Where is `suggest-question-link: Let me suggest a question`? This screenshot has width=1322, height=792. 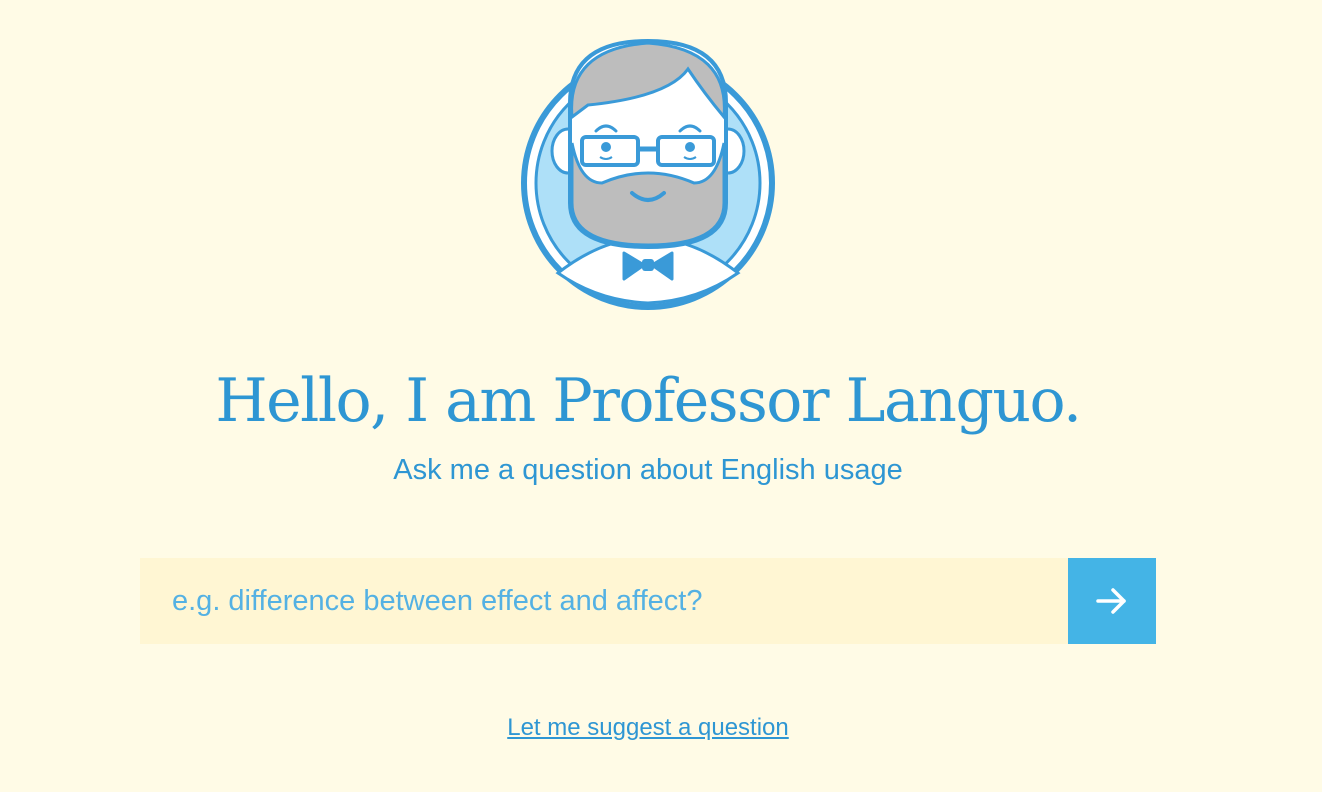
suggest-question-link: Let me suggest a question is located at coordinates (648, 727).